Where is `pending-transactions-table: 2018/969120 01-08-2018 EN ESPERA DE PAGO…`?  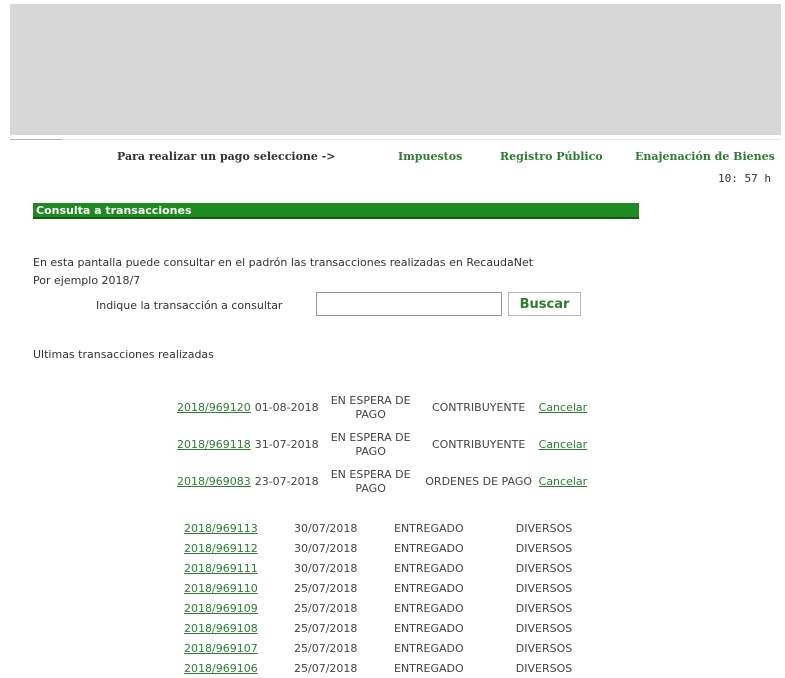 pending-transactions-table: 2018/969120 01-08-2018 EN ESPERA DE PAGO… is located at coordinates (382, 444).